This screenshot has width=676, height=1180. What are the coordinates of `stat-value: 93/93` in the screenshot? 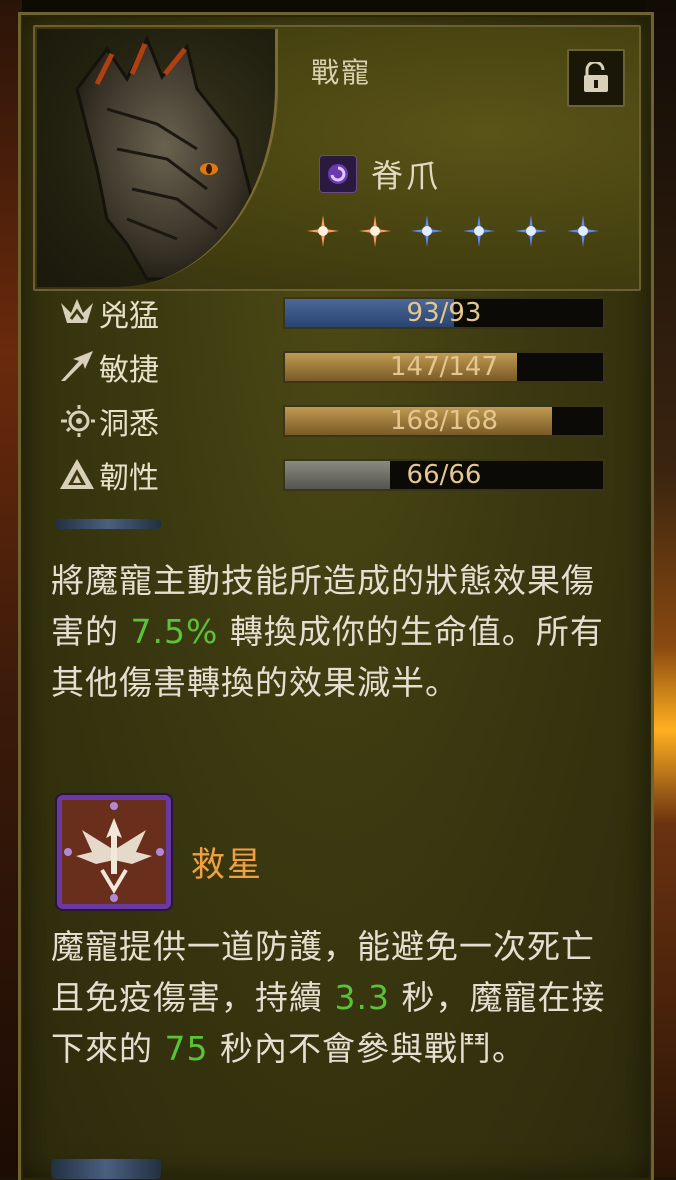 It's located at (444, 313).